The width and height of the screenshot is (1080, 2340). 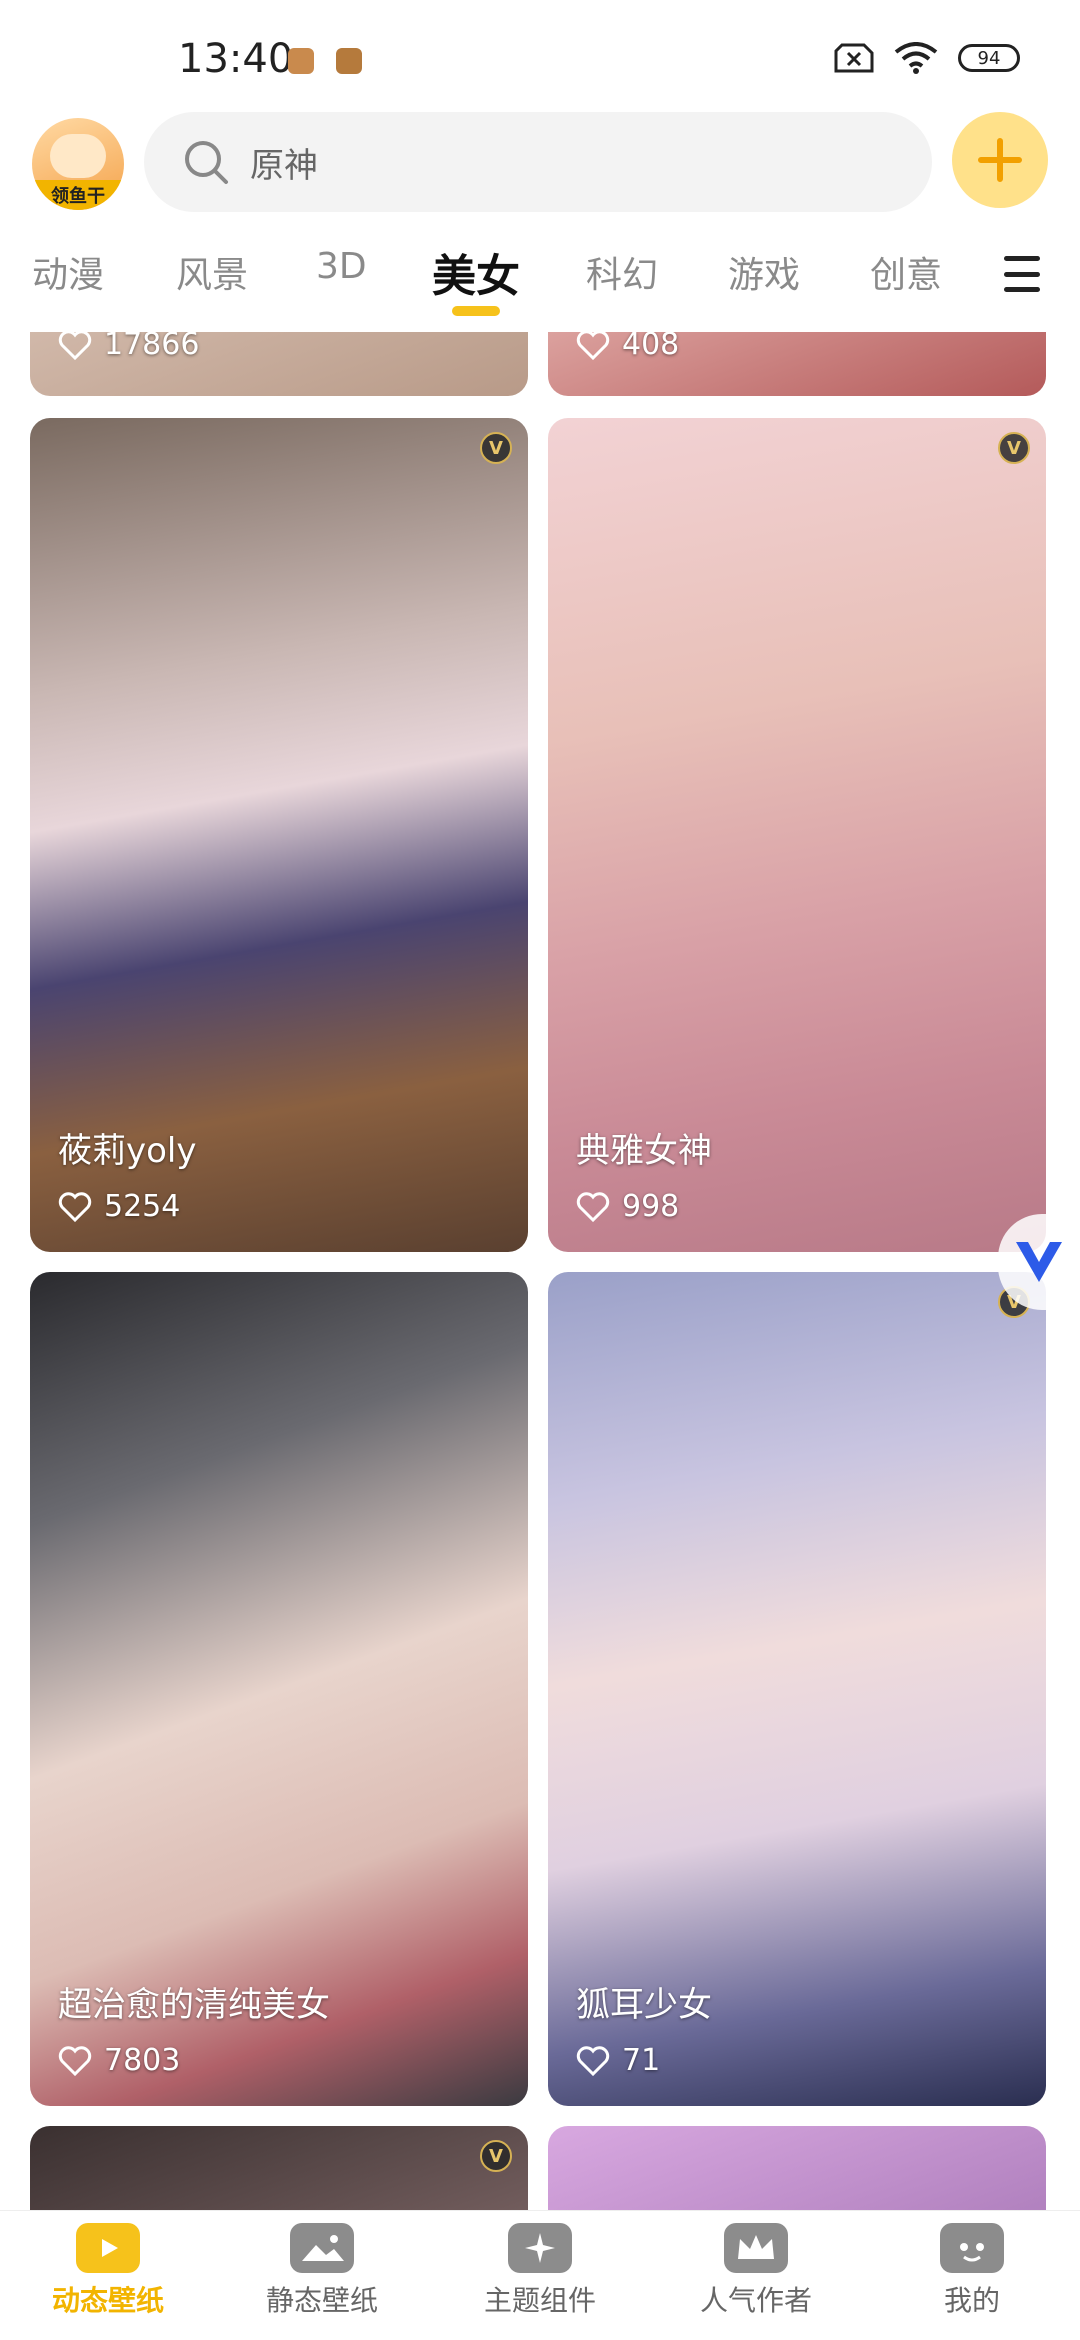 I want to click on image-icon, so click(x=322, y=2248).